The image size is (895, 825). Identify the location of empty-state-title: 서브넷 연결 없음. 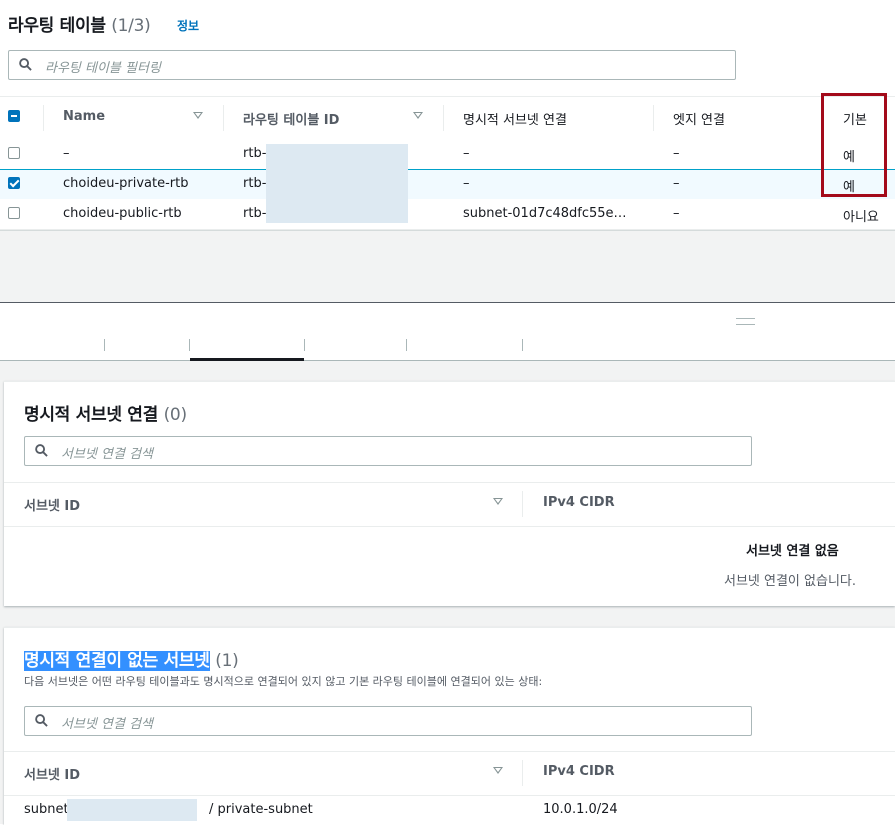
(792, 551).